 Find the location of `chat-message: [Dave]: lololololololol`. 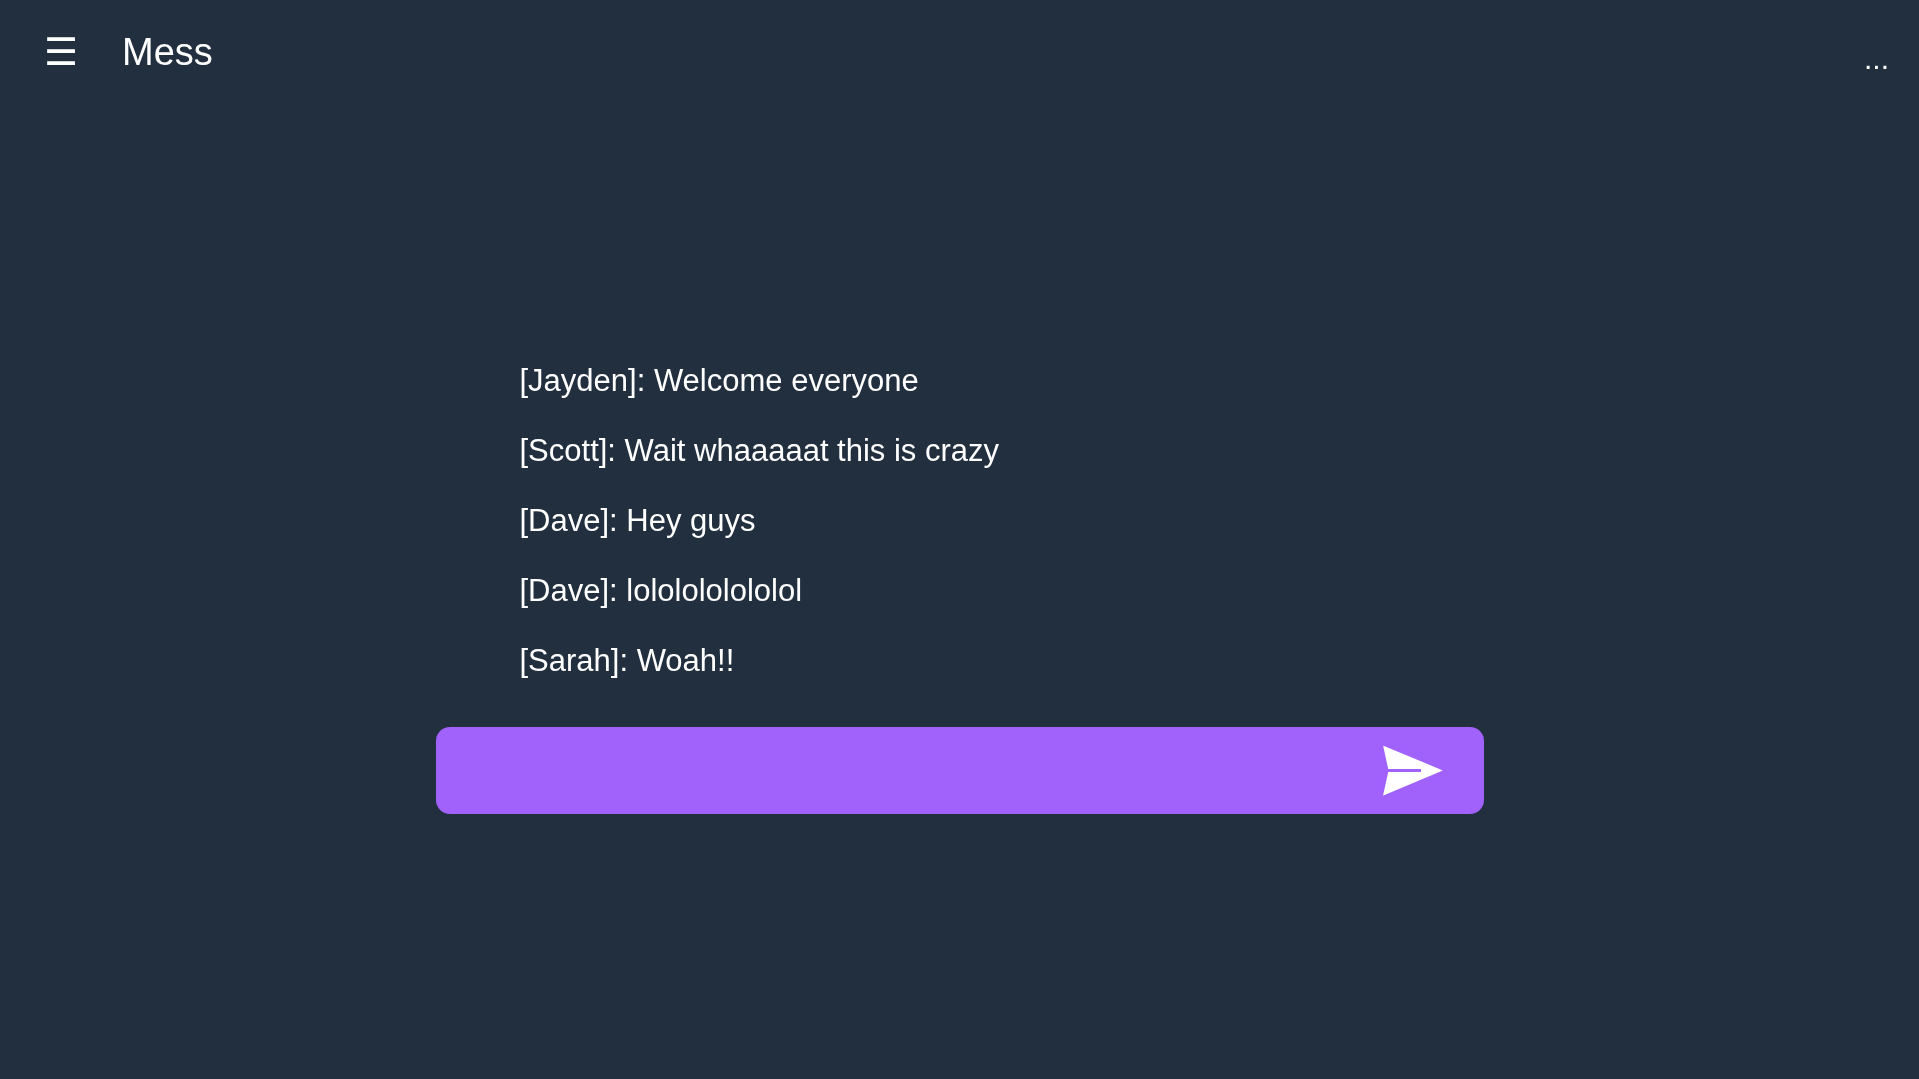

chat-message: [Dave]: lololololololol is located at coordinates (661, 591).